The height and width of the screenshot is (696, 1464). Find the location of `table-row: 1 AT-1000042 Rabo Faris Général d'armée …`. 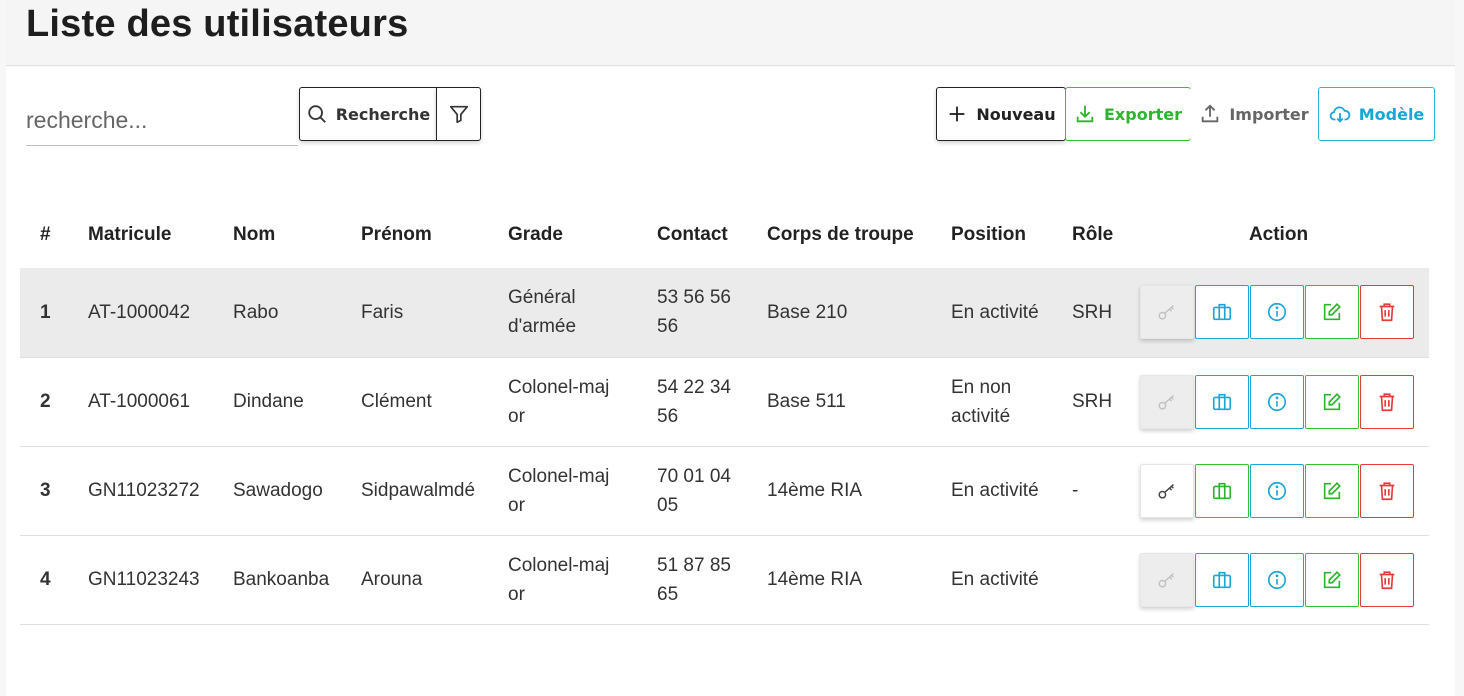

table-row: 1 AT-1000042 Rabo Faris Général d'armée … is located at coordinates (724, 313).